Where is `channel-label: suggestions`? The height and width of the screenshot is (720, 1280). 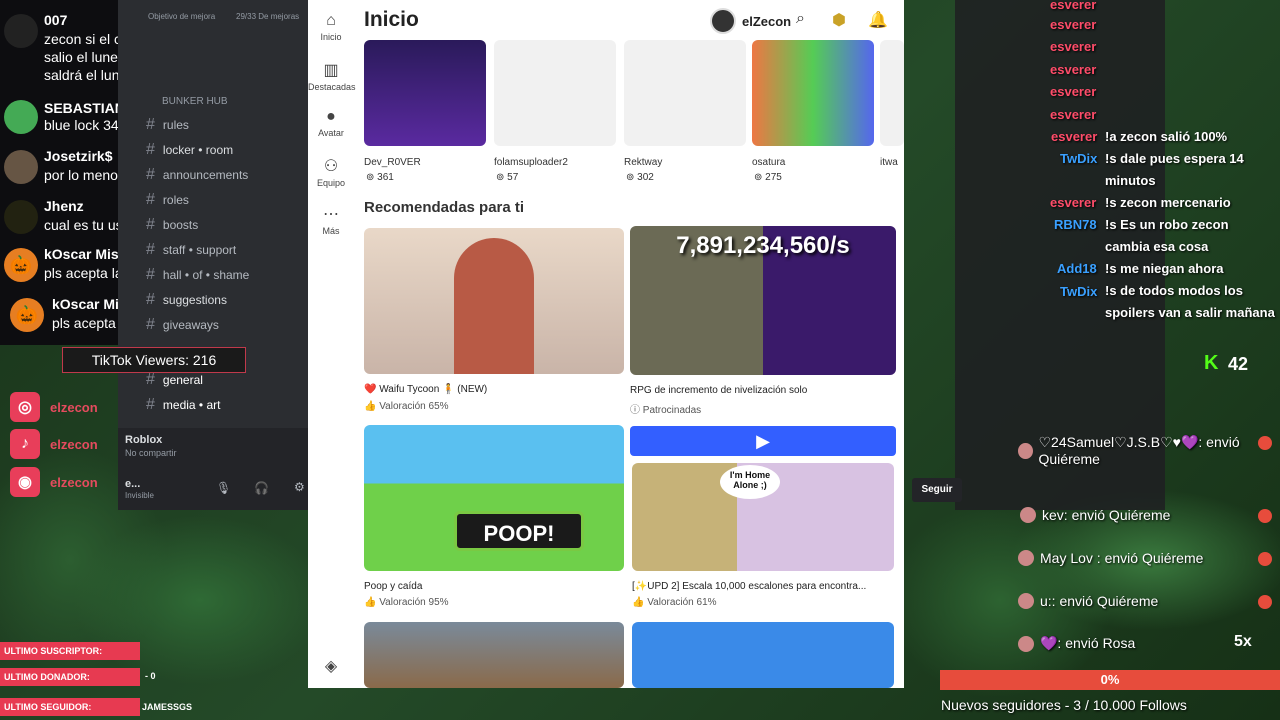
channel-label: suggestions is located at coordinates (194, 300).